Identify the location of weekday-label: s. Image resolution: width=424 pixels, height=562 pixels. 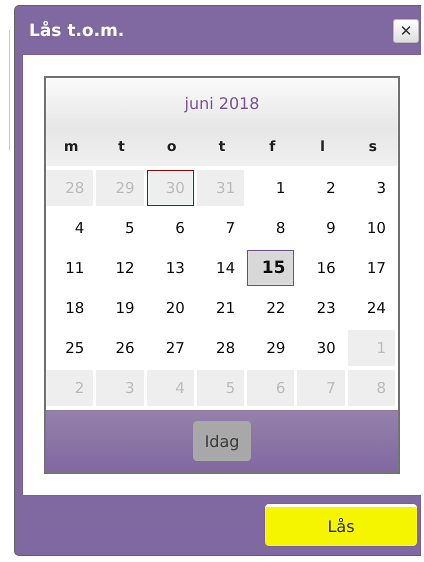
(373, 147).